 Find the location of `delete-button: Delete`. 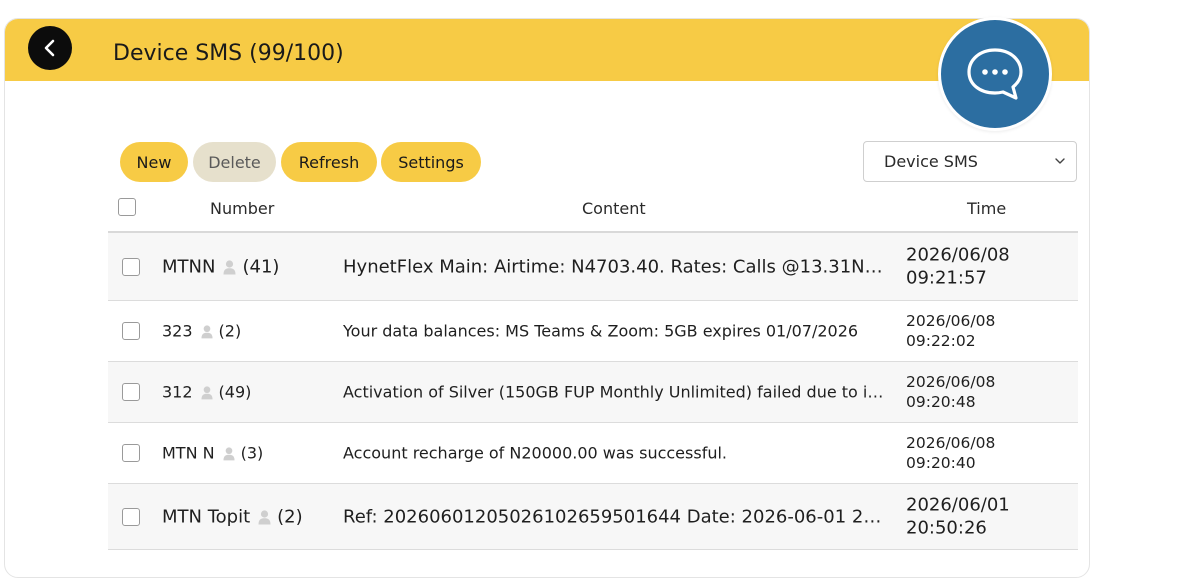

delete-button: Delete is located at coordinates (234, 162).